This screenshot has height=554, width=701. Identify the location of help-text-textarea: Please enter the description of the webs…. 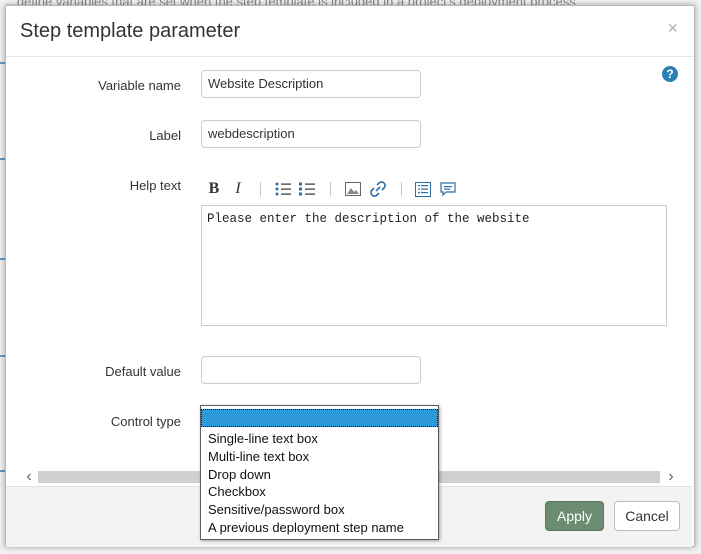
(434, 265).